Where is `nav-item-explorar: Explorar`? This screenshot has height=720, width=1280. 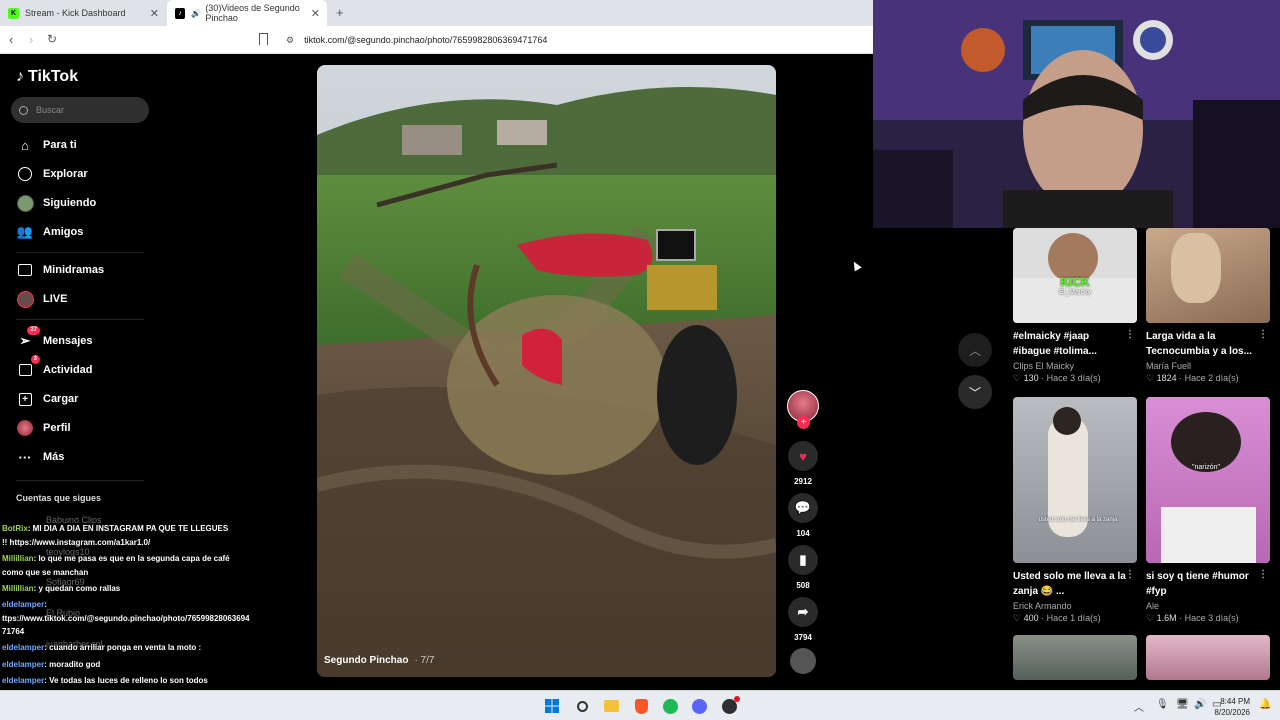
nav-item-explorar: Explorar is located at coordinates (52, 174).